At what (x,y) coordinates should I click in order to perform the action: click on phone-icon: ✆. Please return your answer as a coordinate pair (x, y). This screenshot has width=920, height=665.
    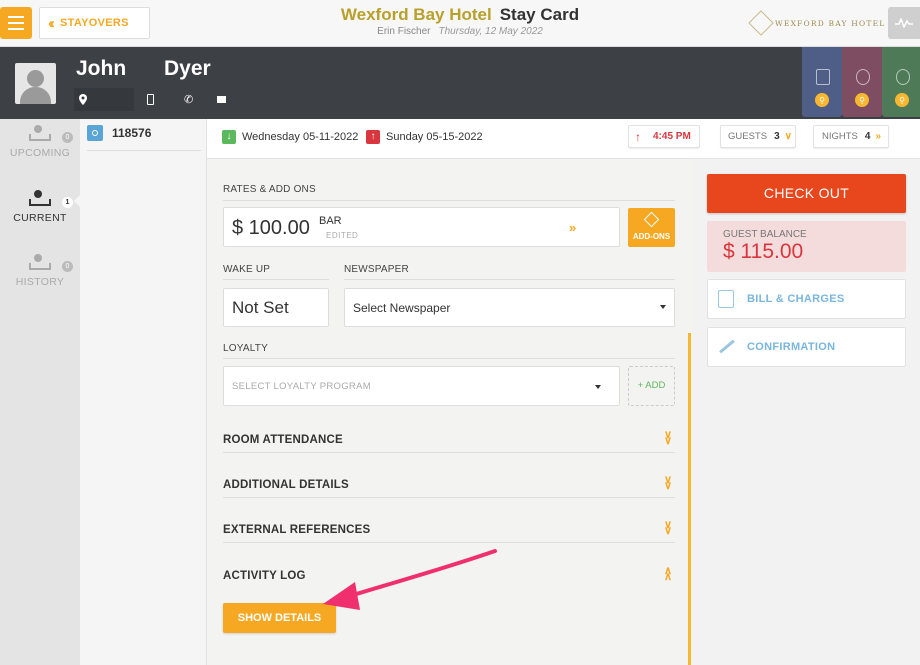
    Looking at the image, I should click on (188, 99).